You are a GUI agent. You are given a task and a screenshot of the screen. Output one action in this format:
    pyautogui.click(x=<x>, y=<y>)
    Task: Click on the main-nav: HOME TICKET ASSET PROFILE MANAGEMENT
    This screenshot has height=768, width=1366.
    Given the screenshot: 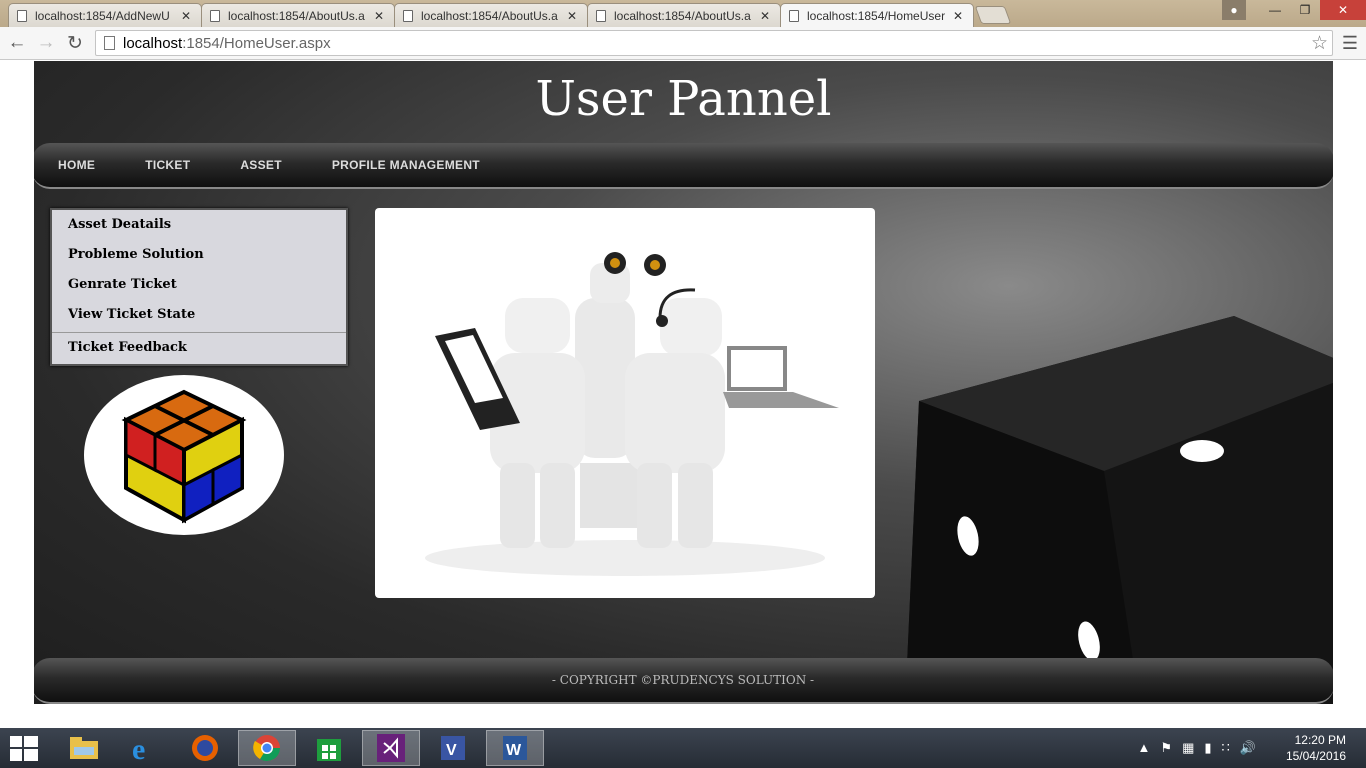 What is the action you would take?
    pyautogui.click(x=683, y=166)
    